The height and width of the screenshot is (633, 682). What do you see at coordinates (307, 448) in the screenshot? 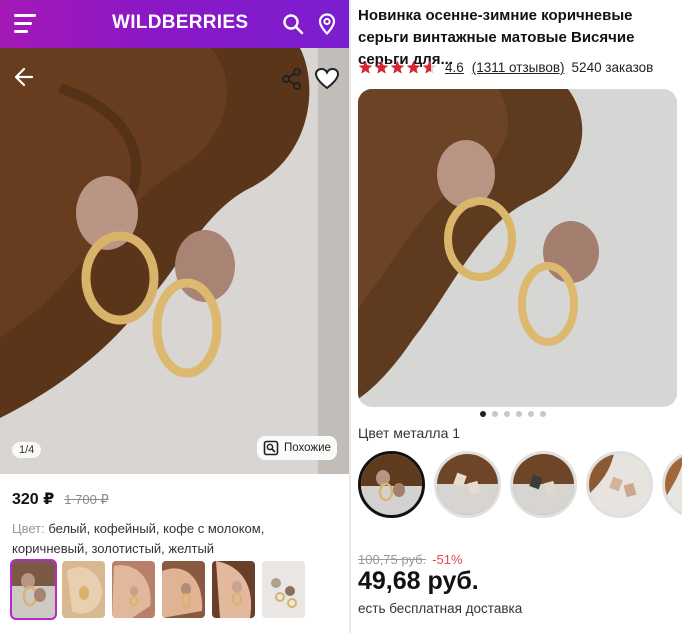
I see `similar-label: Похожие` at bounding box center [307, 448].